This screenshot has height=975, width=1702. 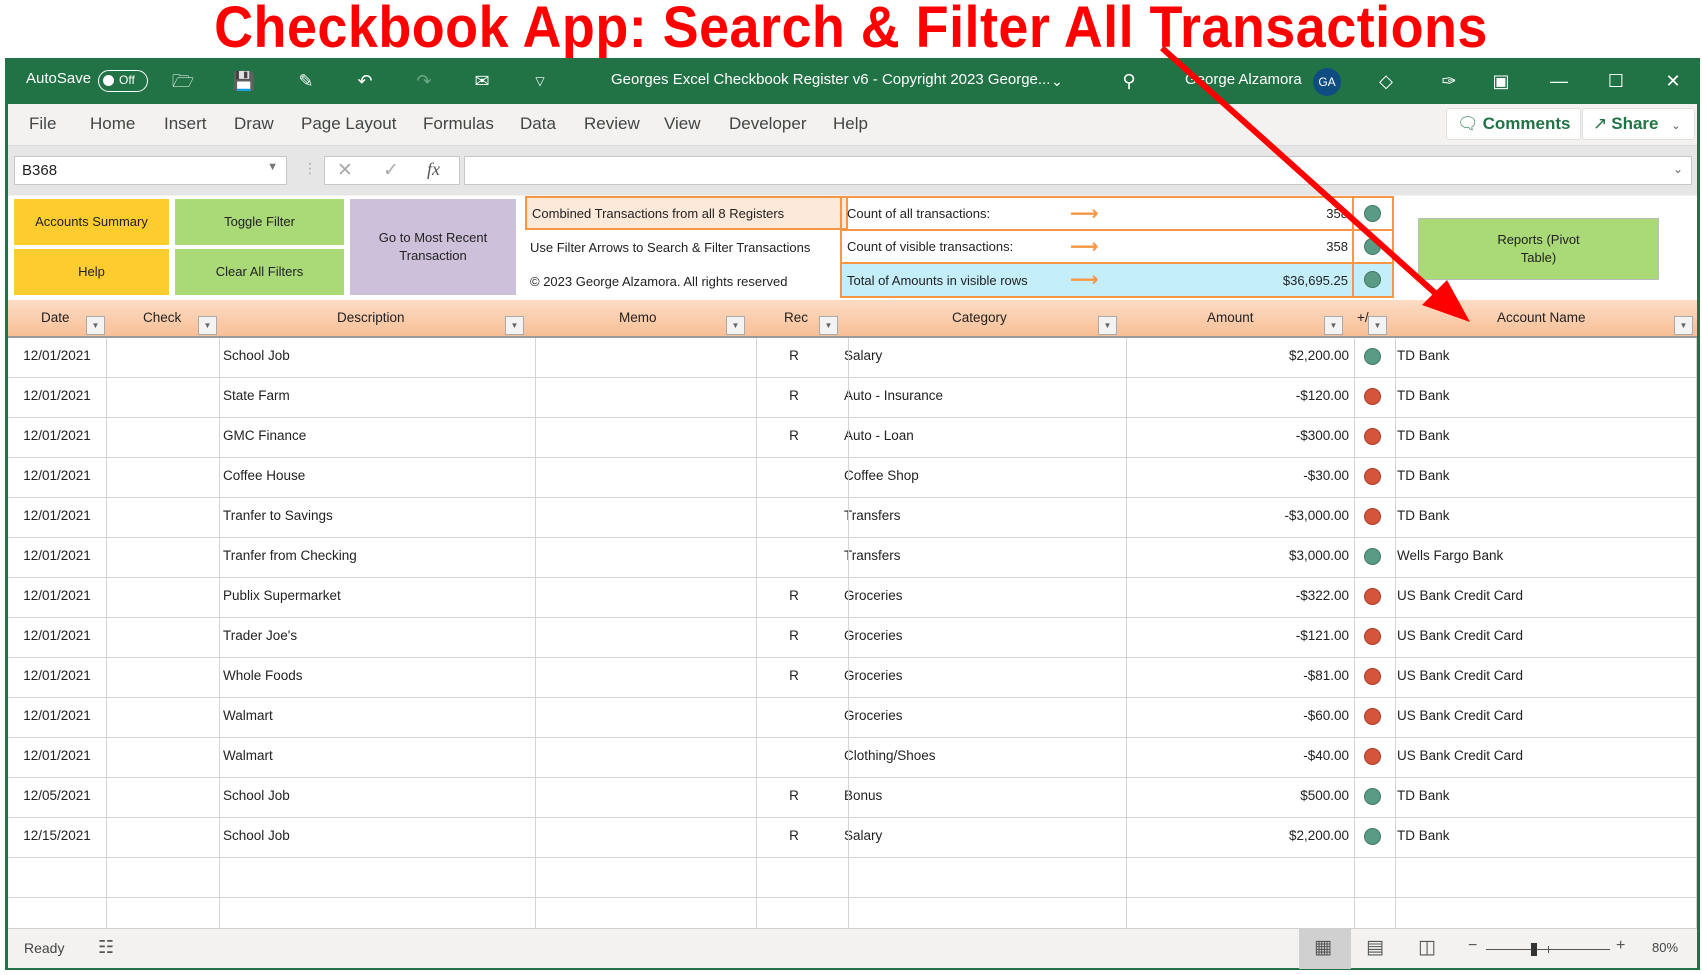 I want to click on table-row: 12/05/2021 School Job R Bonus $500.00 TD Bank, so click(x=852, y=798).